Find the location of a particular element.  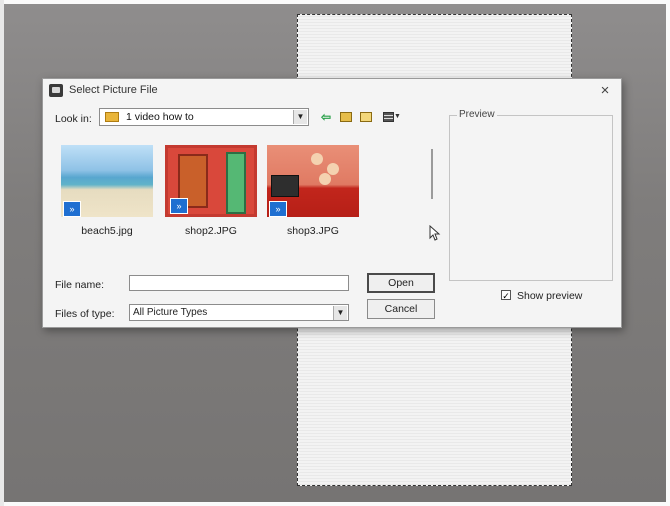

file-name: shop2.JPG is located at coordinates (211, 231).